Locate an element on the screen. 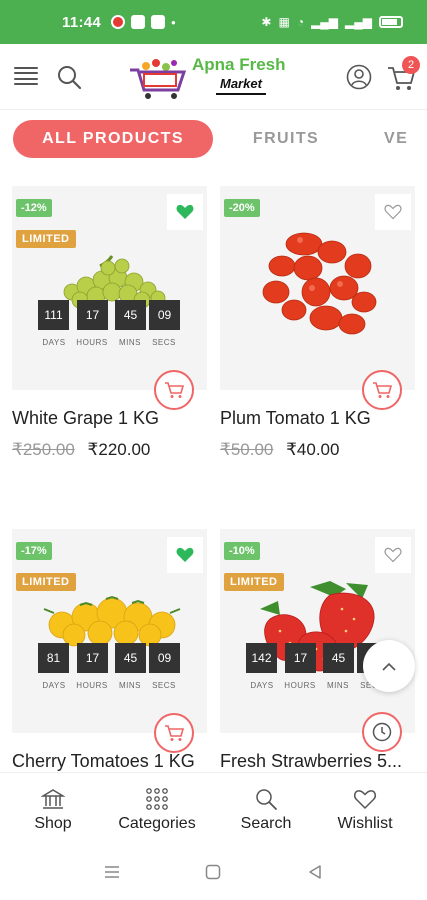 The image size is (427, 900). scroll-to-top-button is located at coordinates (389, 666).